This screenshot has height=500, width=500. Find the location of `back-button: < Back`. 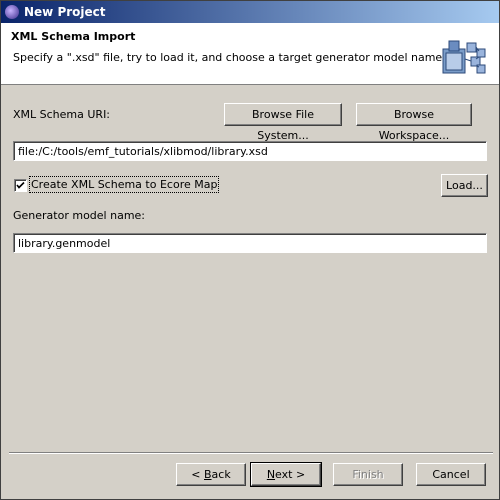

back-button: < Back is located at coordinates (211, 474).